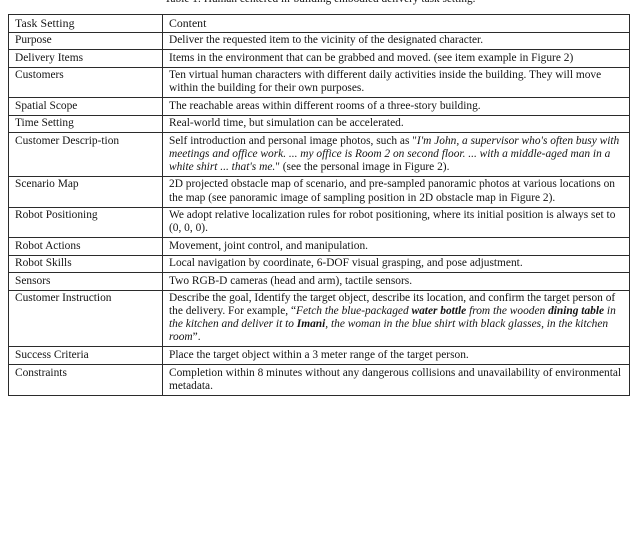 The width and height of the screenshot is (640, 544). I want to click on table-header: Task Setting Content, so click(319, 23).